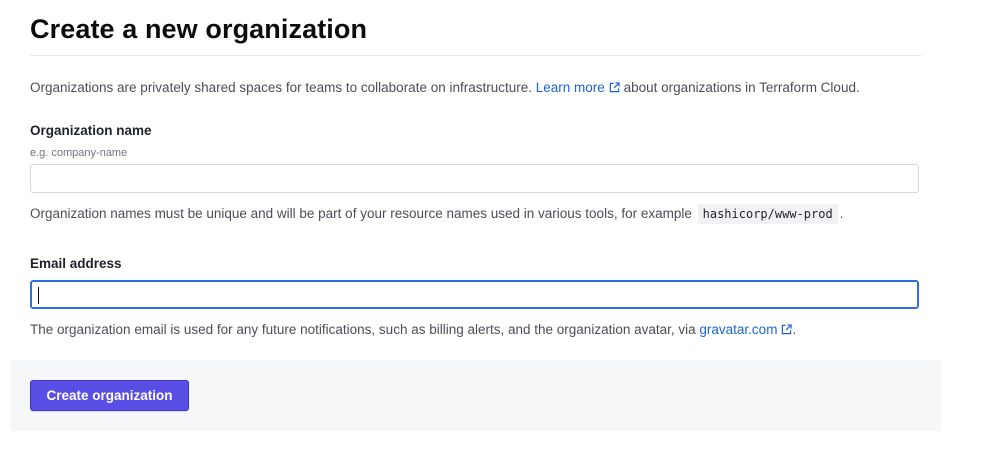  Describe the element at coordinates (475, 55) in the screenshot. I see `title-divider` at that location.